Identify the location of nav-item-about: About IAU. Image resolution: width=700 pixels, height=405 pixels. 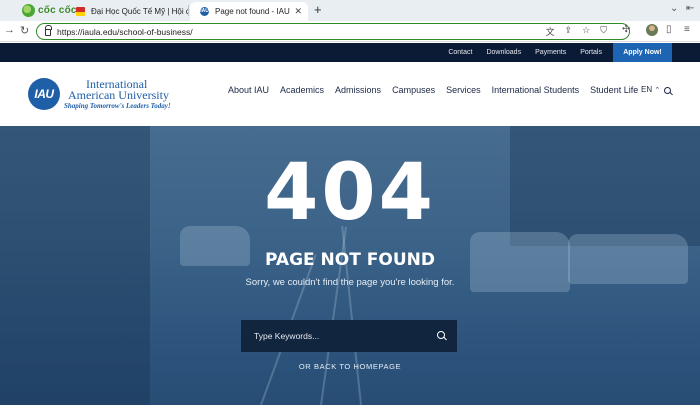
(248, 90).